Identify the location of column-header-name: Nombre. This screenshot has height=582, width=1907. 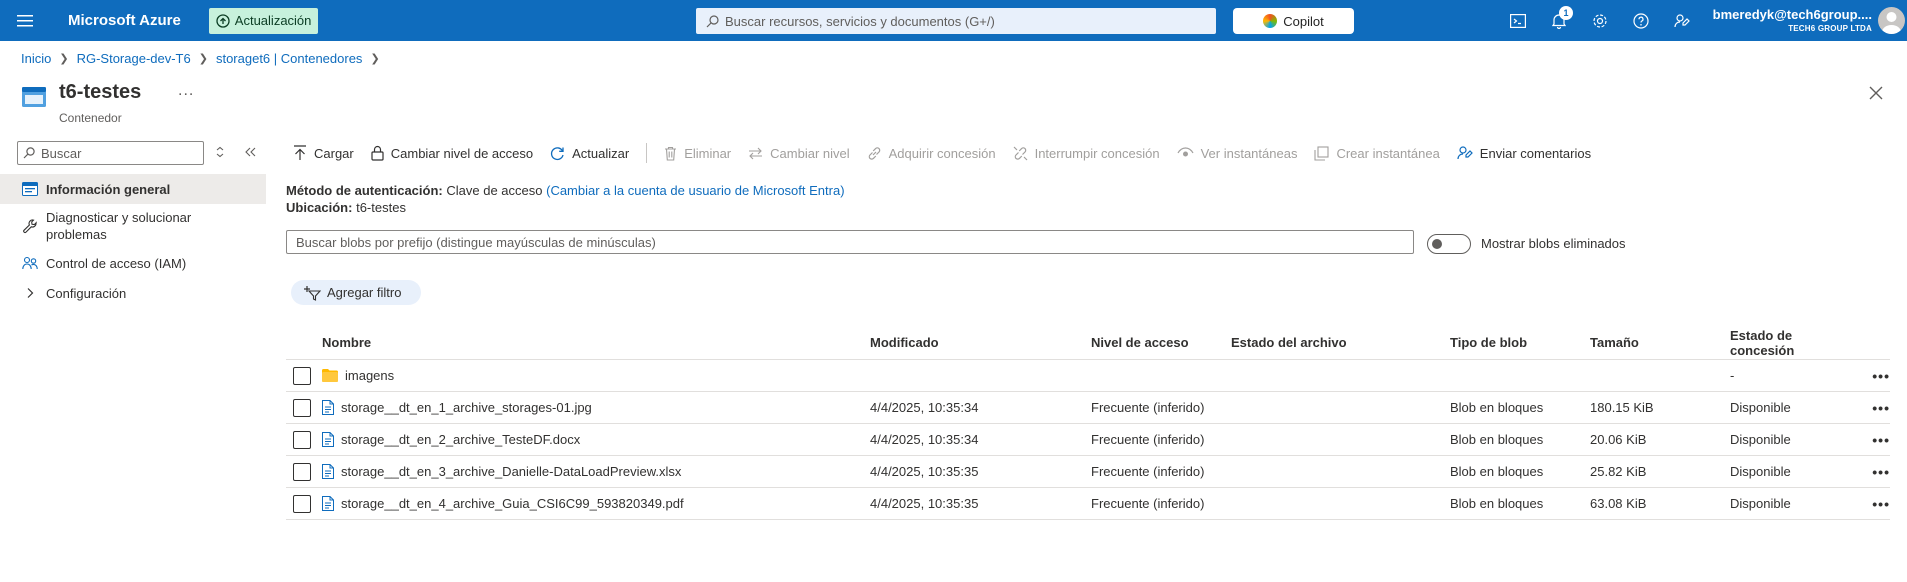
(596, 342).